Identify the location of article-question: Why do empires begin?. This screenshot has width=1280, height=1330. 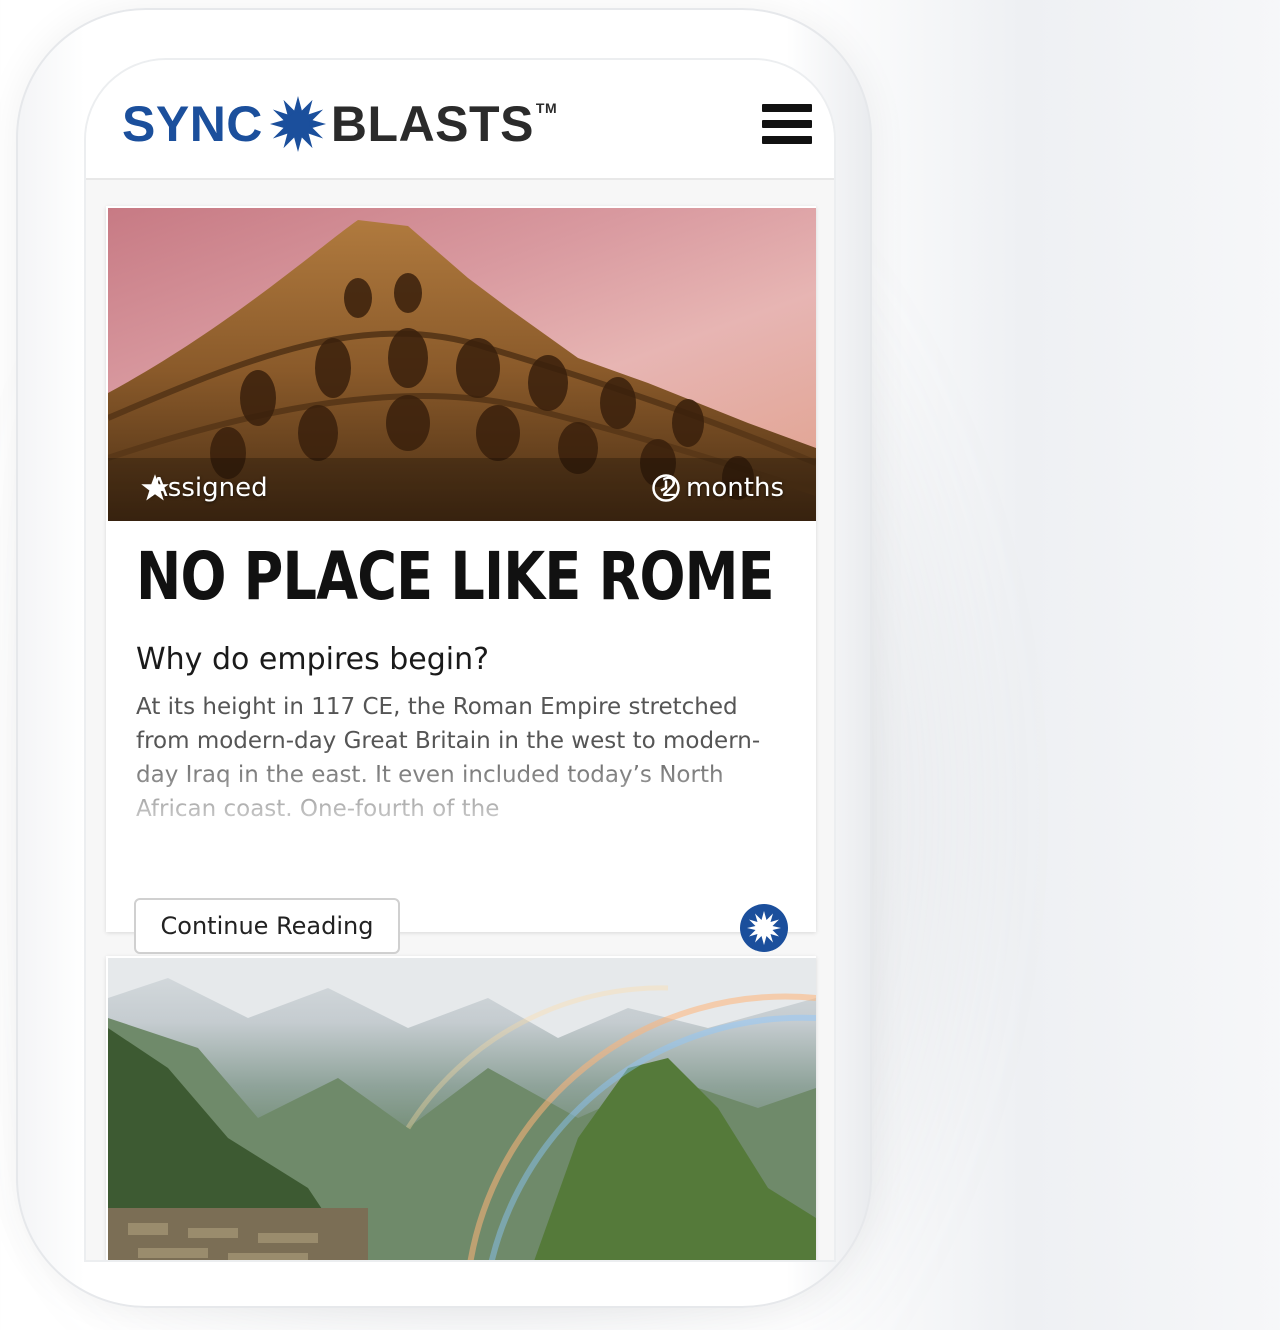
(313, 659).